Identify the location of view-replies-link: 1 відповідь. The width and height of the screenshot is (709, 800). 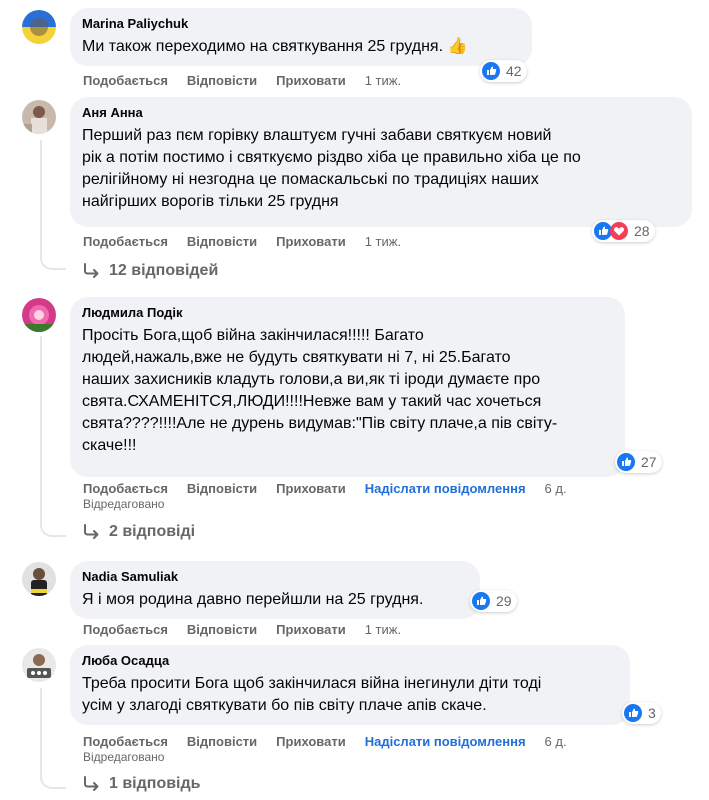
(142, 784).